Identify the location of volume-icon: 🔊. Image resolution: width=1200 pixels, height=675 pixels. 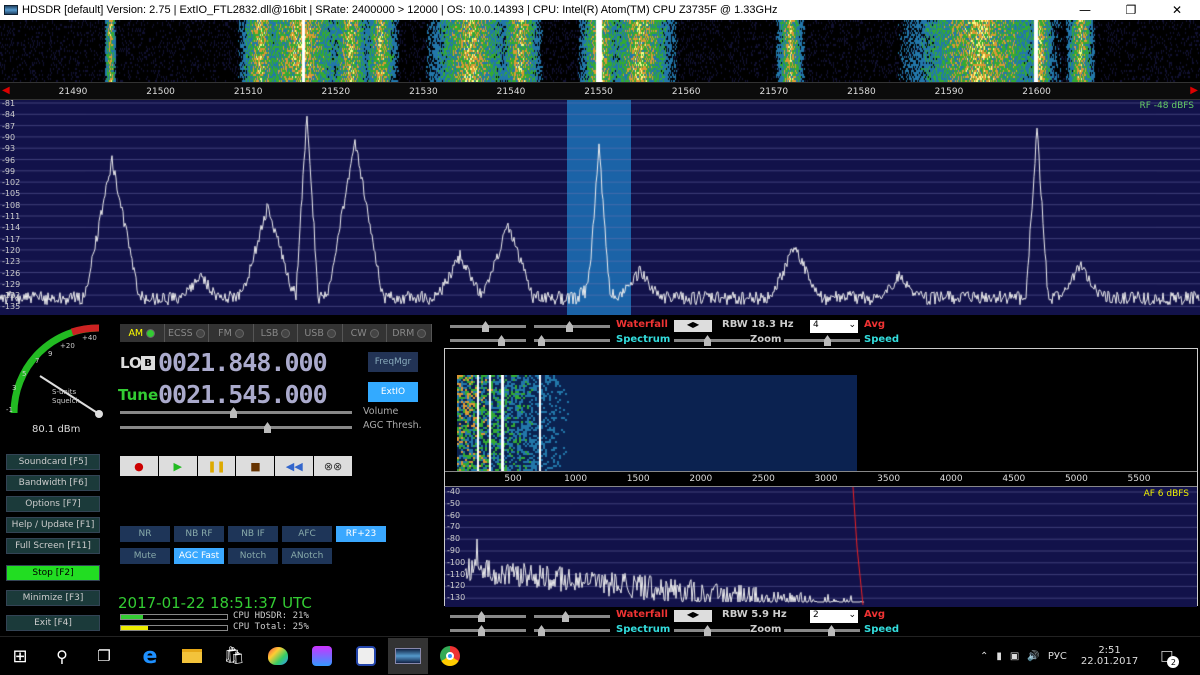
(1033, 656).